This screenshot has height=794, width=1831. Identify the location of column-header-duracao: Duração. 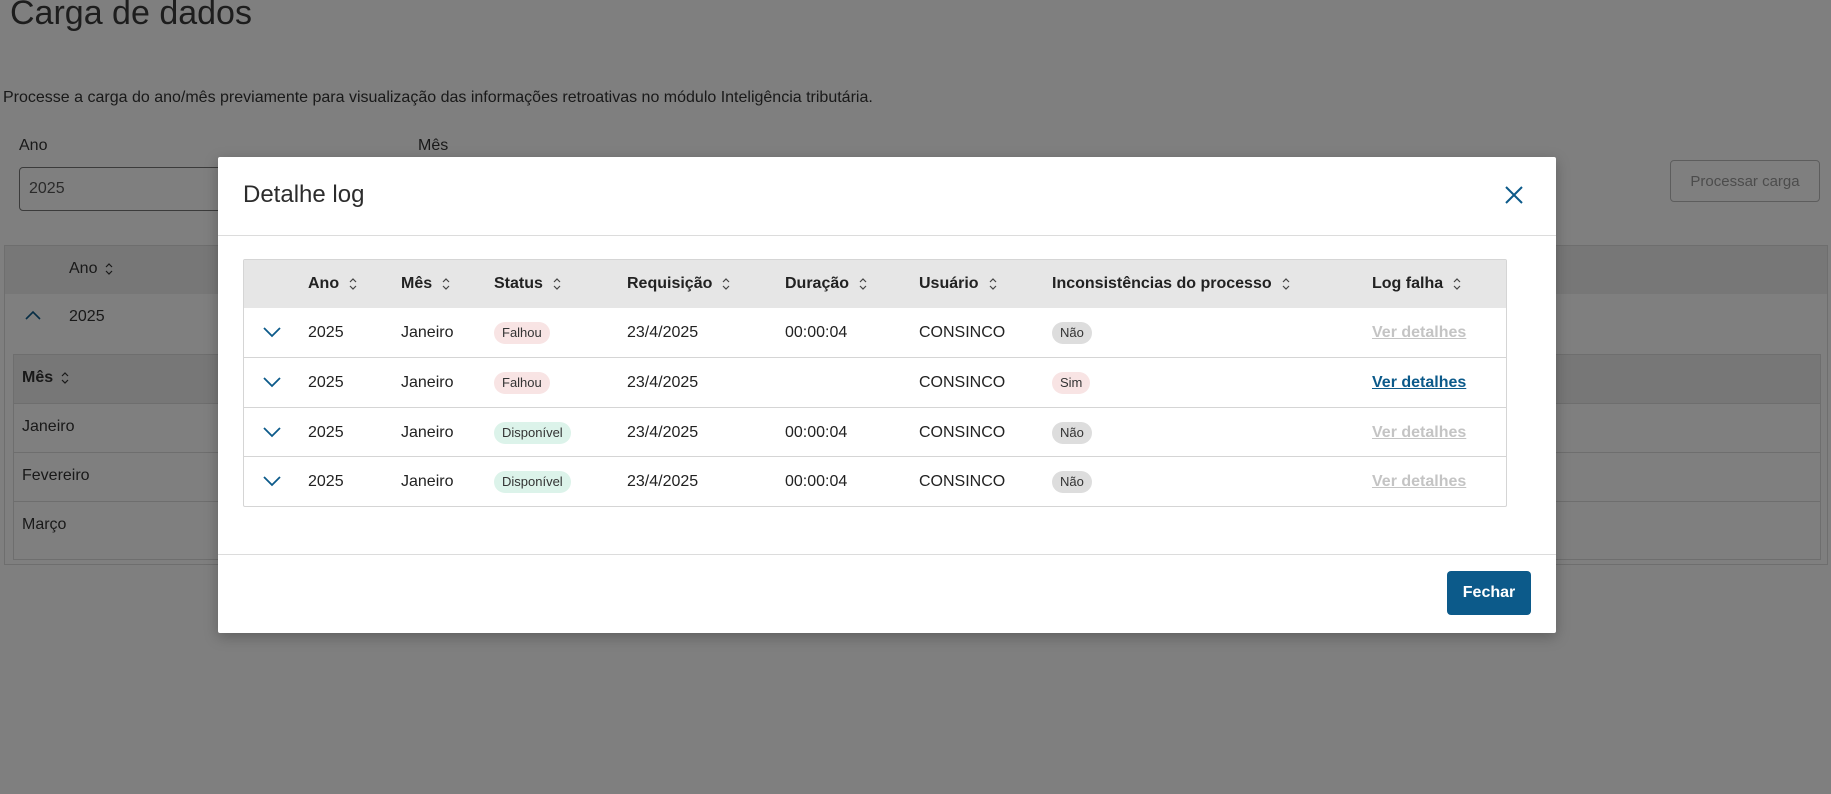
(826, 284).